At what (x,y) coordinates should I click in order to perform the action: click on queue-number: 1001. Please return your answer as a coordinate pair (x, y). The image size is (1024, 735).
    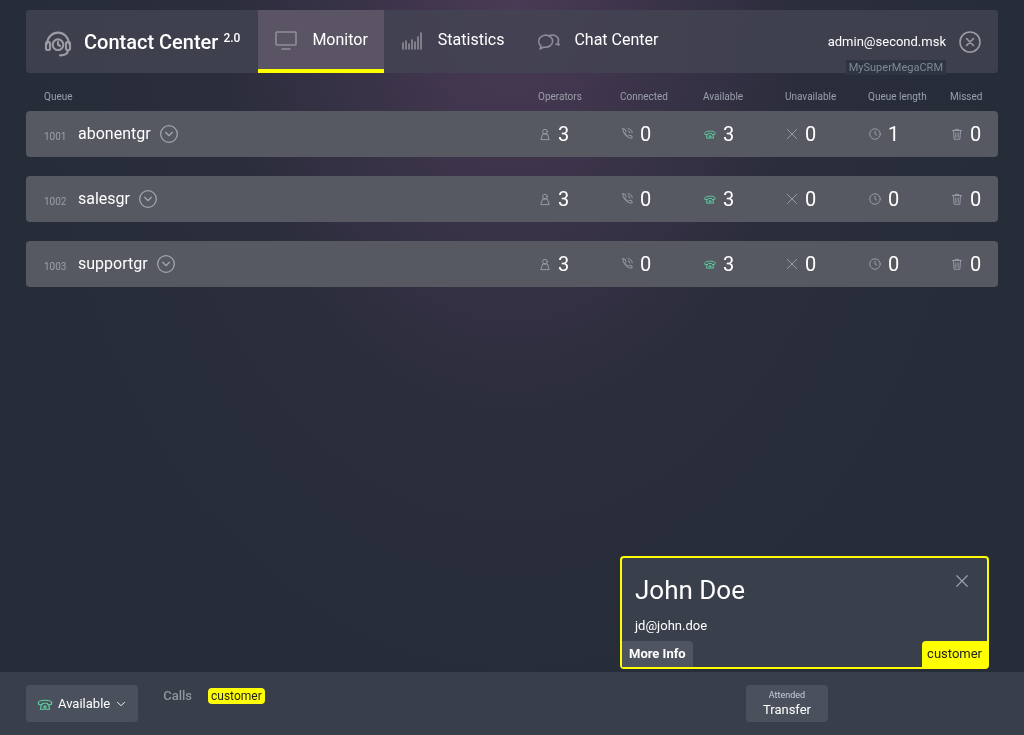
    Looking at the image, I should click on (56, 136).